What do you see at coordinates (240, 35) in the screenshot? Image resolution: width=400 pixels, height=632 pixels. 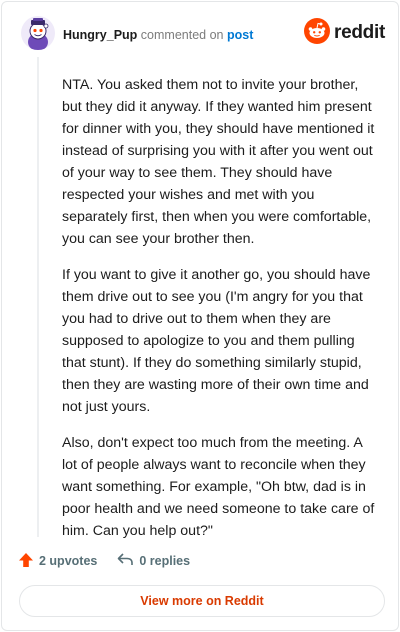 I see `post-link: post` at bounding box center [240, 35].